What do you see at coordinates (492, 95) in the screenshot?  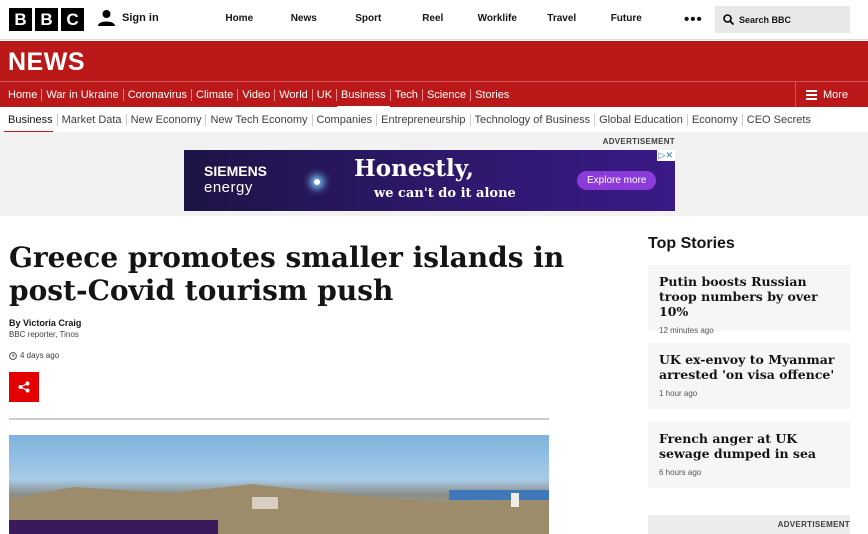 I see `section-stories: Stories` at bounding box center [492, 95].